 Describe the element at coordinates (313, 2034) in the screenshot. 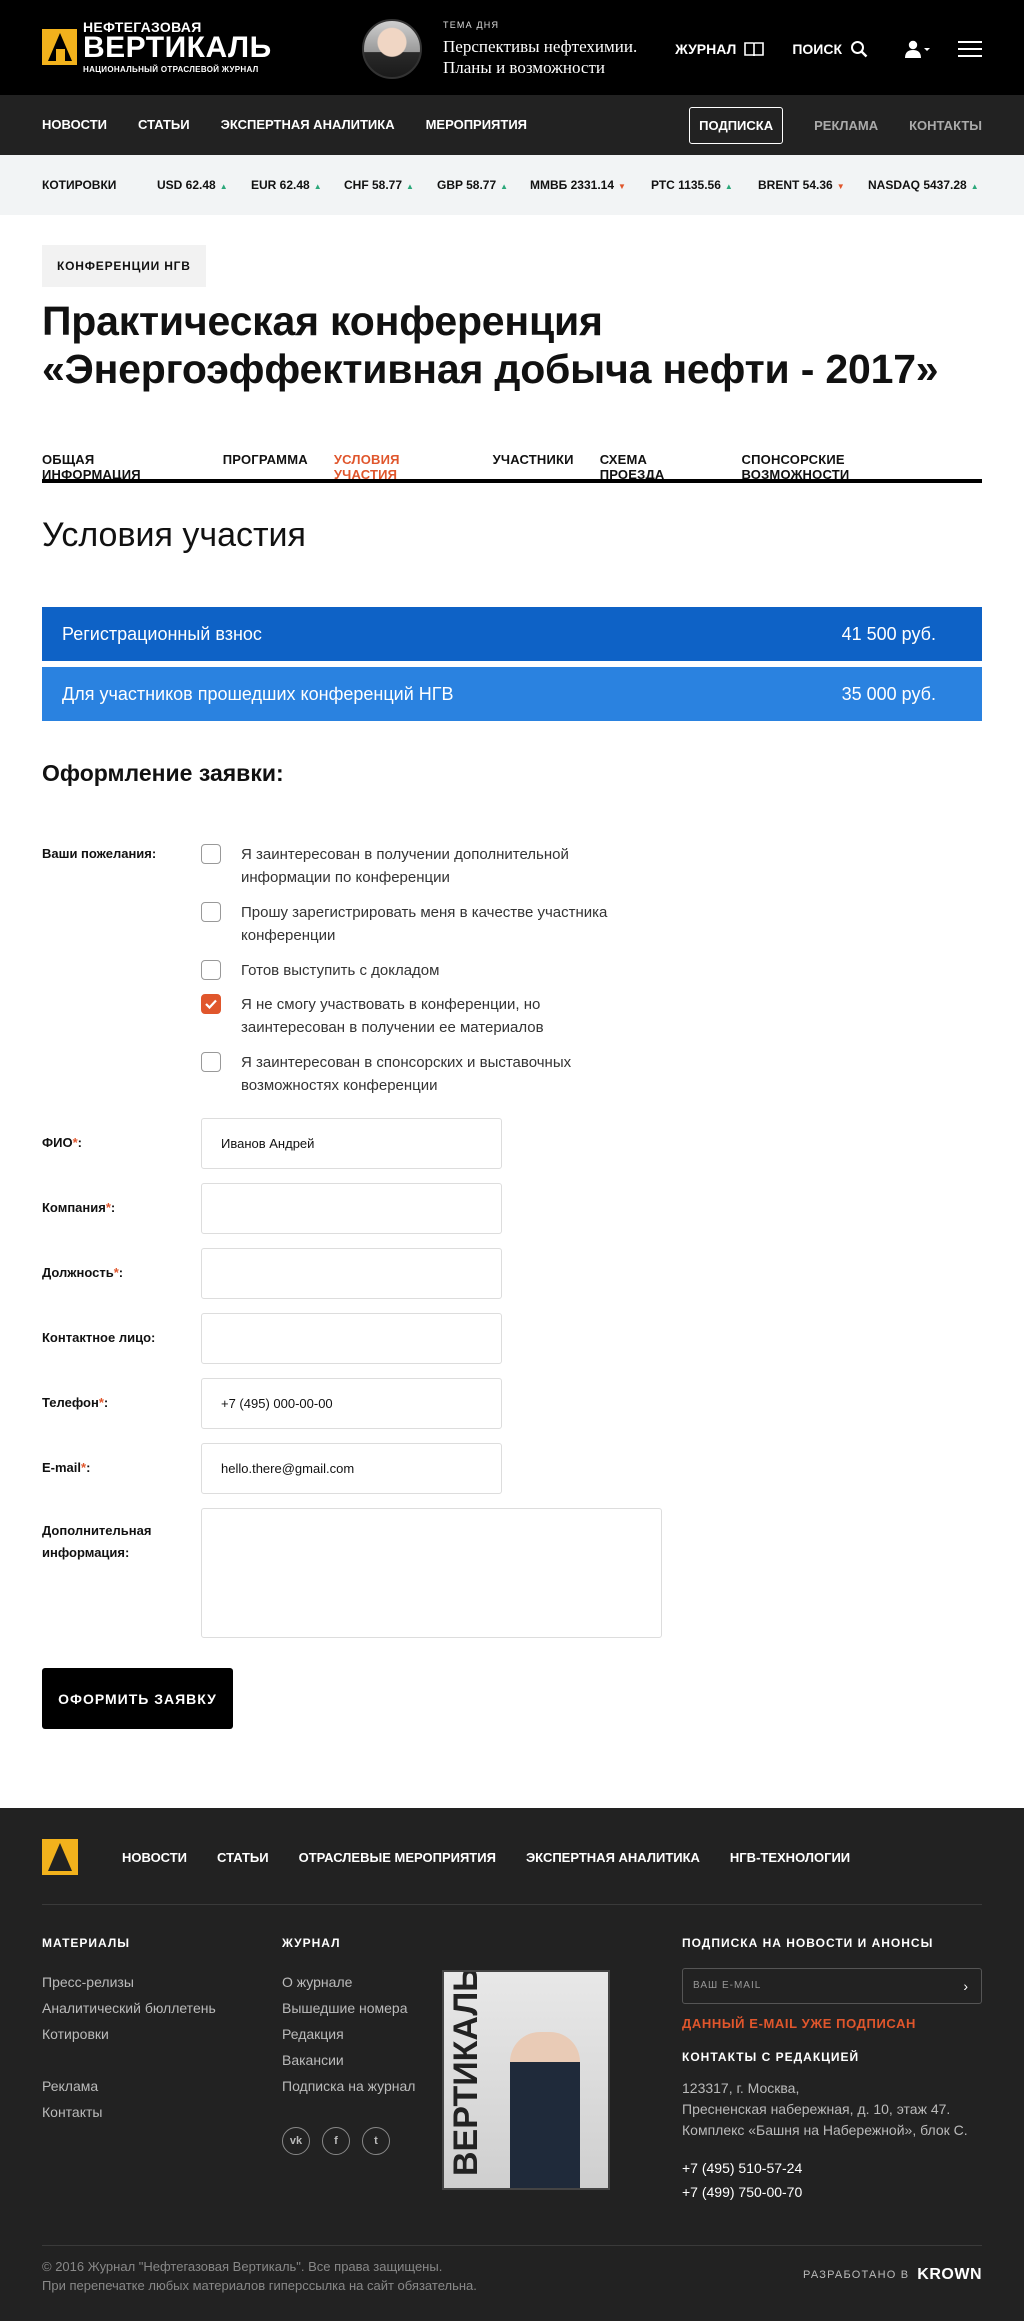

I see `footer-link: Редакция` at that location.